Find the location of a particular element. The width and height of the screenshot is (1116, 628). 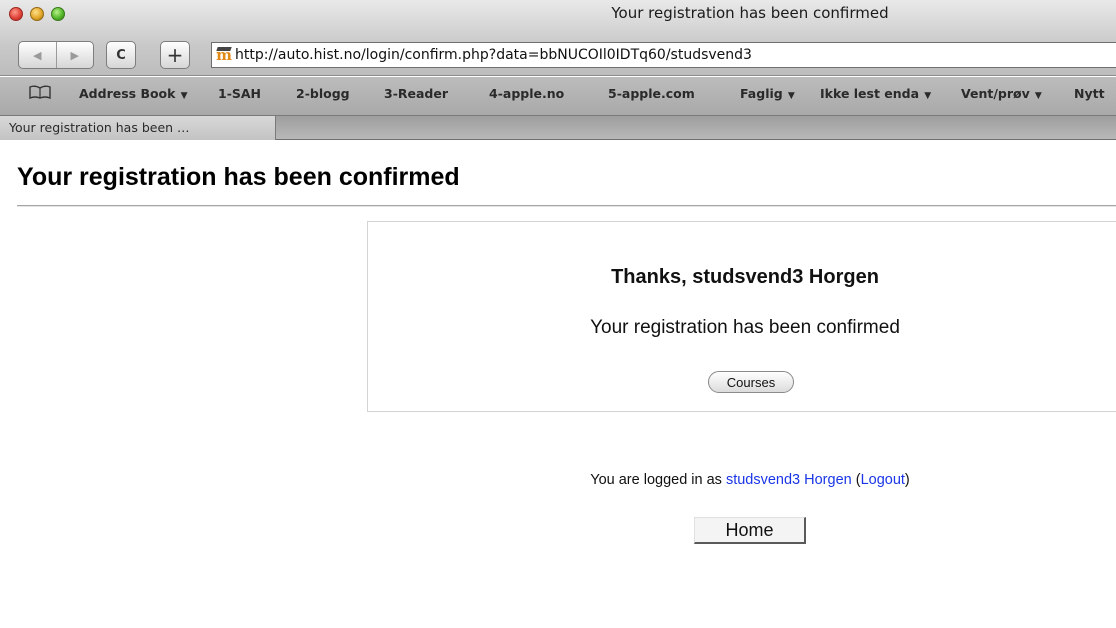

user-profile-link: studsvend3 Horgen is located at coordinates (789, 480).